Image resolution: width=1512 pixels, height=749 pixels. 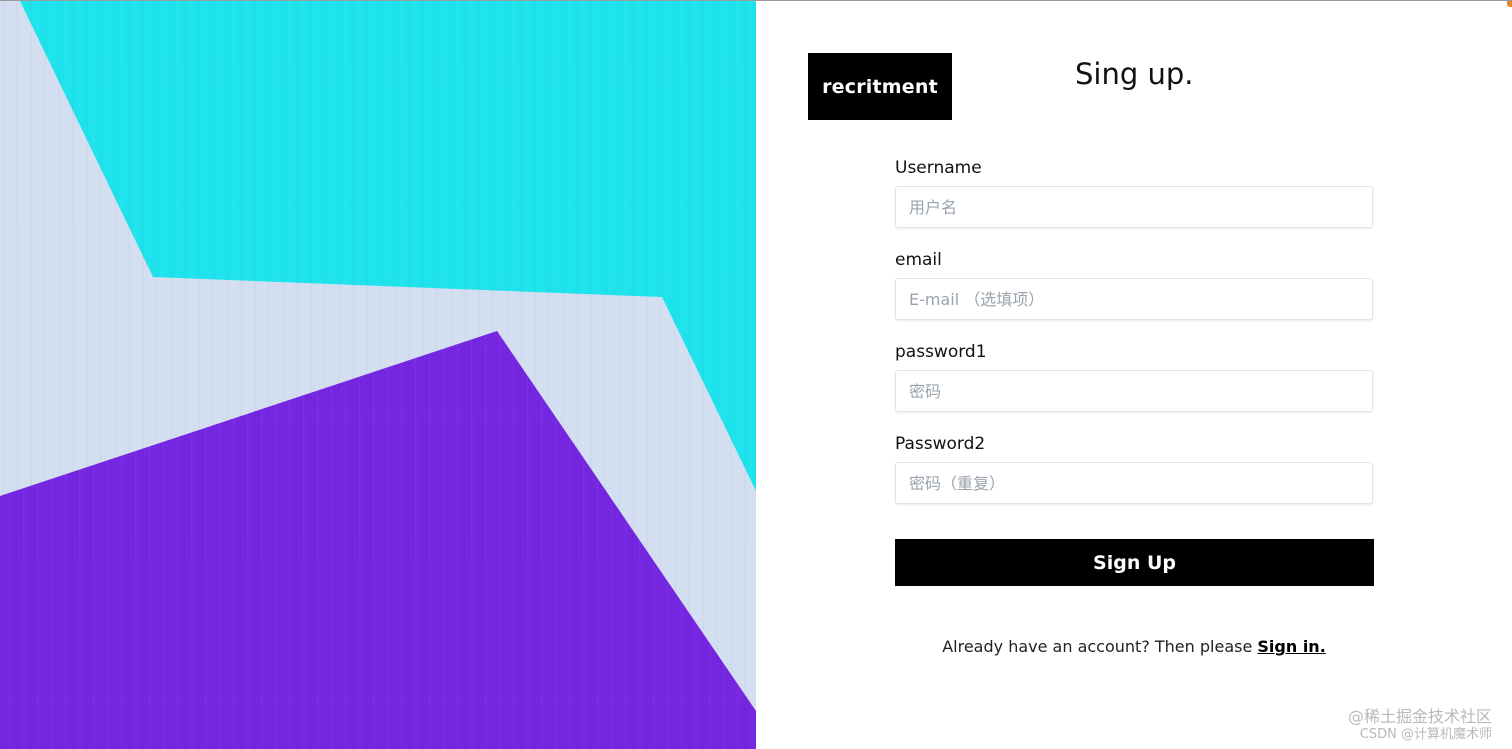 I want to click on email-input, so click(x=1134, y=299).